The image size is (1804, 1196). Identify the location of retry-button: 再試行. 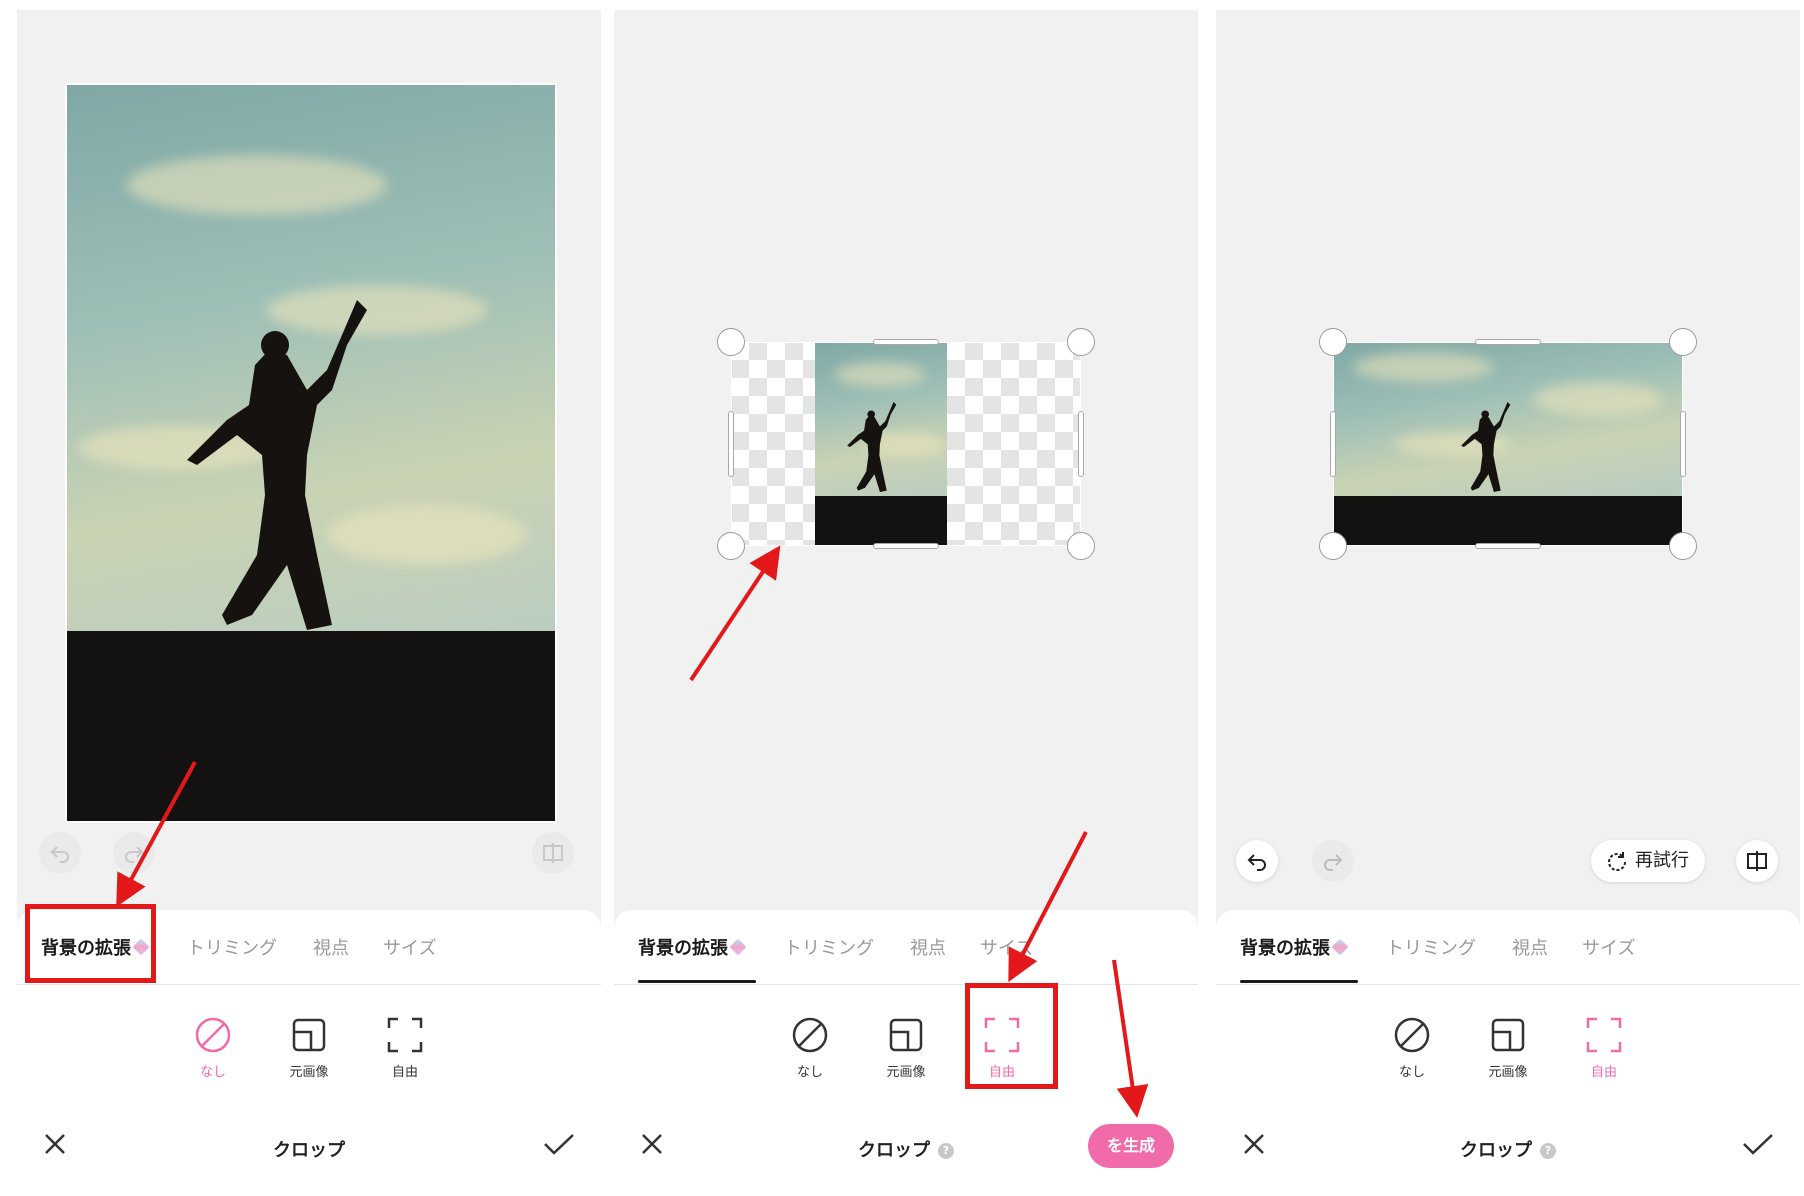
(1648, 861).